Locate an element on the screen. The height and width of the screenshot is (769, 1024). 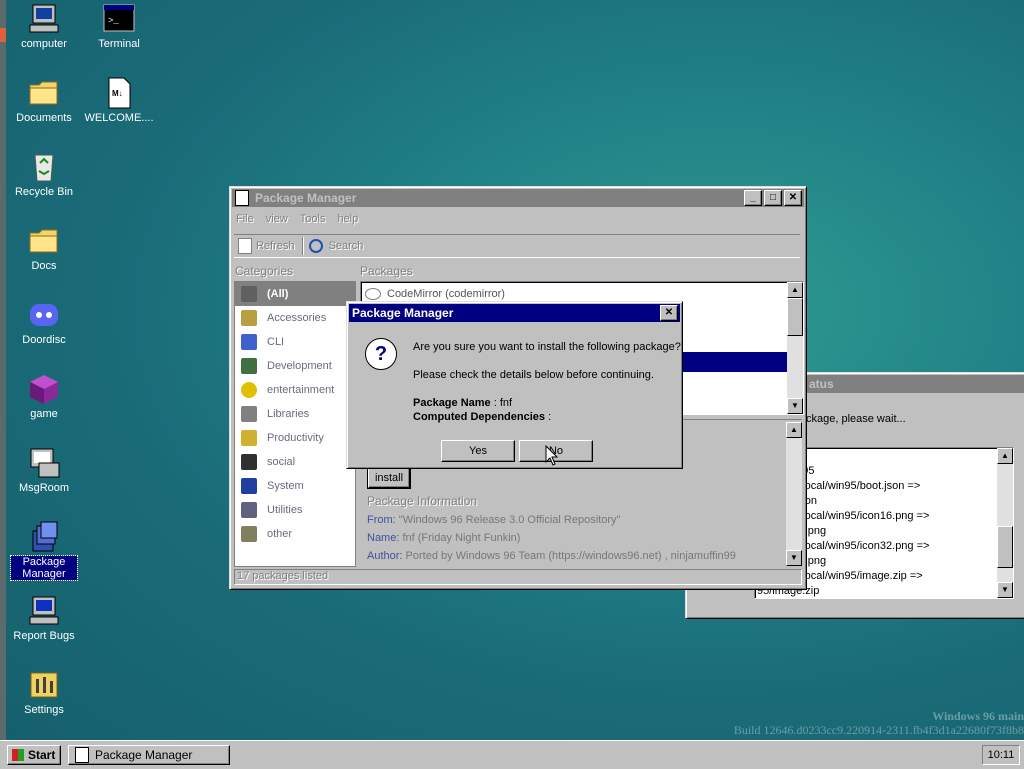
dialog-deps: Computed Dependencies : is located at coordinates (482, 417).